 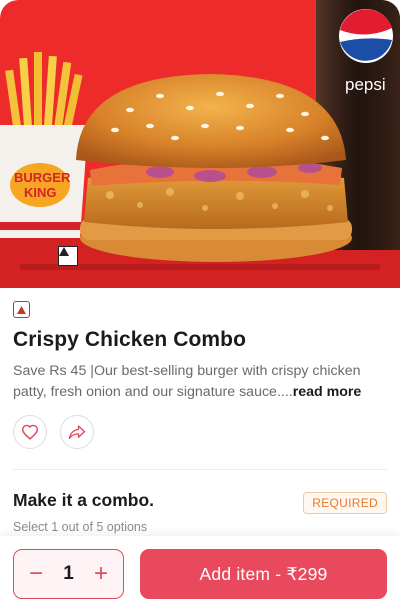 I want to click on required-badge: REQUIRED, so click(x=345, y=503).